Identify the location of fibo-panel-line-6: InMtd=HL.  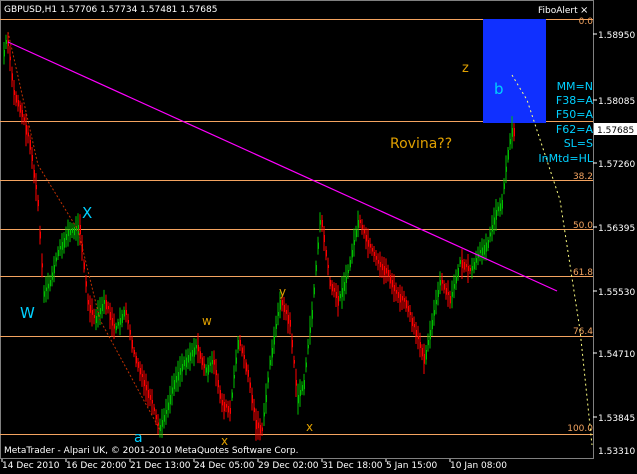
(565, 158).